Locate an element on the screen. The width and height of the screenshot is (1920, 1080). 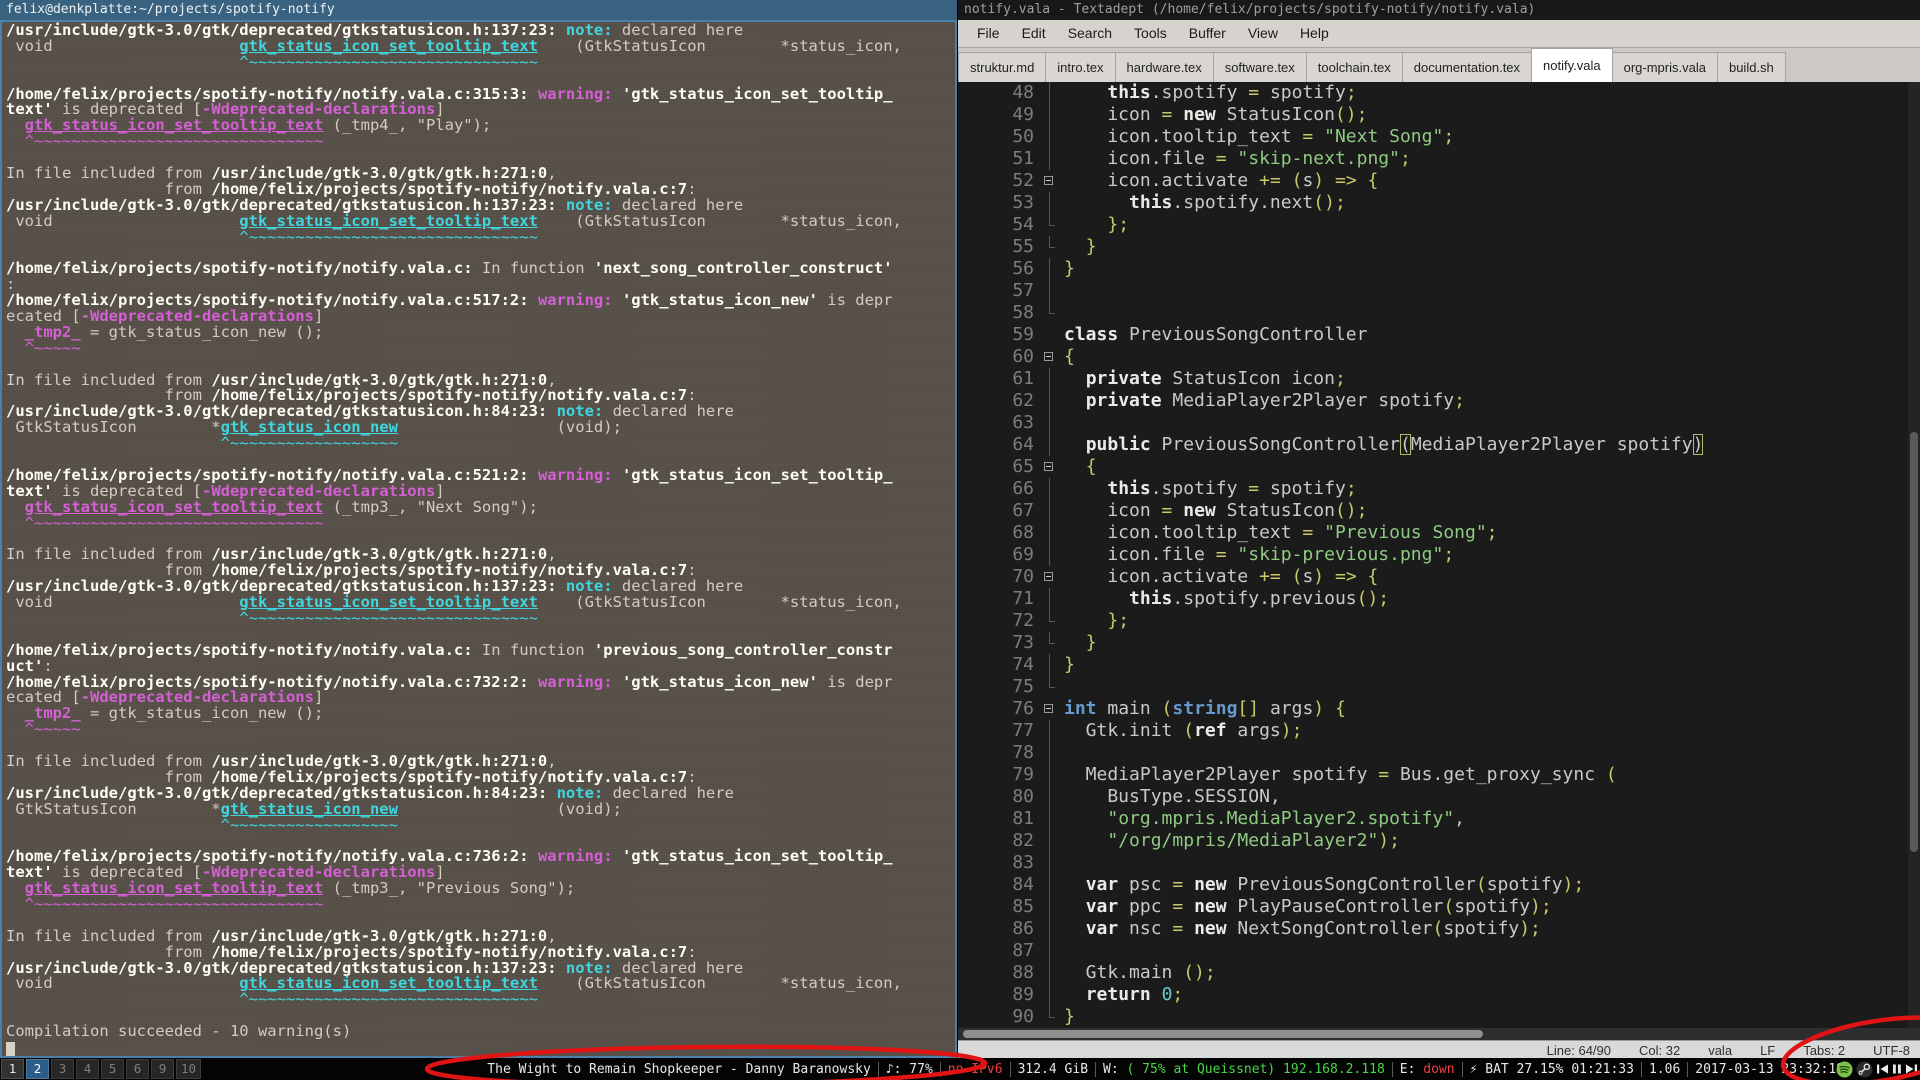
line-number: 83 is located at coordinates (999, 863).